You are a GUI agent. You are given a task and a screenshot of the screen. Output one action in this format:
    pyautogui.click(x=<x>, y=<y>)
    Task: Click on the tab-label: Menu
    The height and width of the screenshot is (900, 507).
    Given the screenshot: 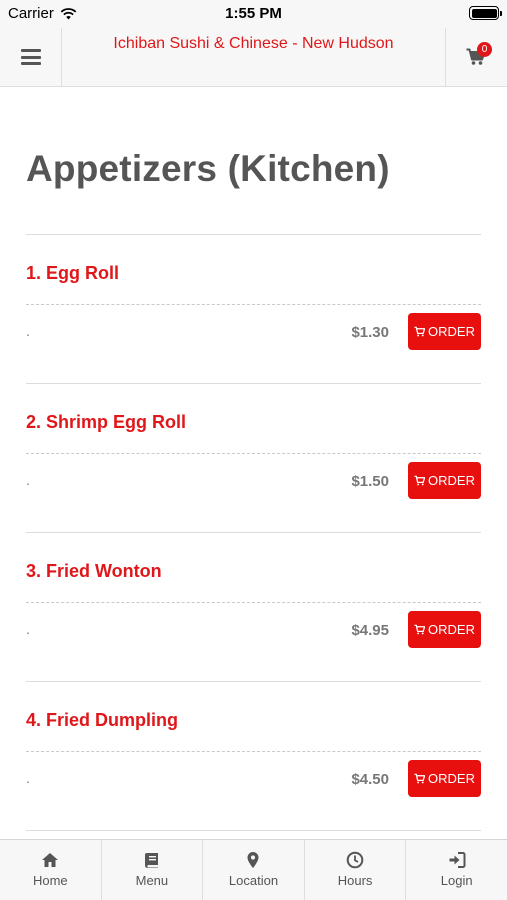 What is the action you would take?
    pyautogui.click(x=152, y=880)
    